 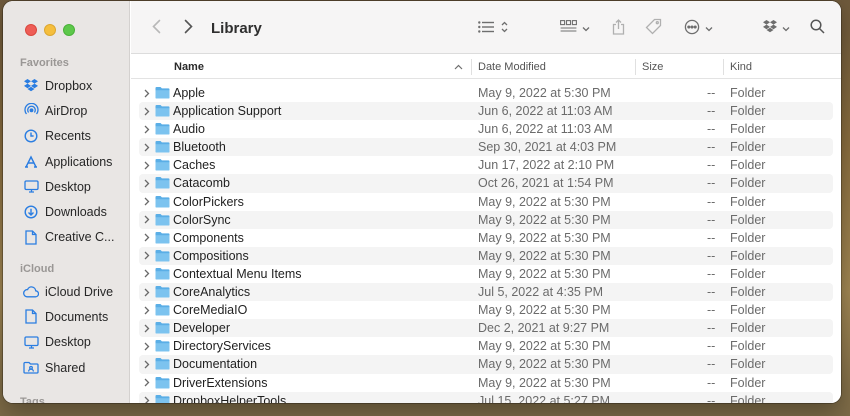 I want to click on close-button, so click(x=31, y=30).